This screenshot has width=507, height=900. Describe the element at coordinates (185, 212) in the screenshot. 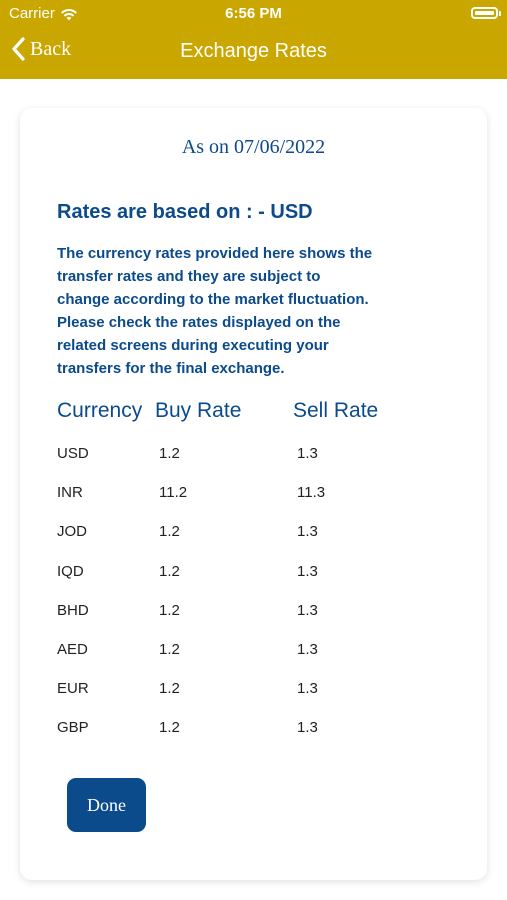

I see `rates-based-on: Rates are based on : - USD` at that location.